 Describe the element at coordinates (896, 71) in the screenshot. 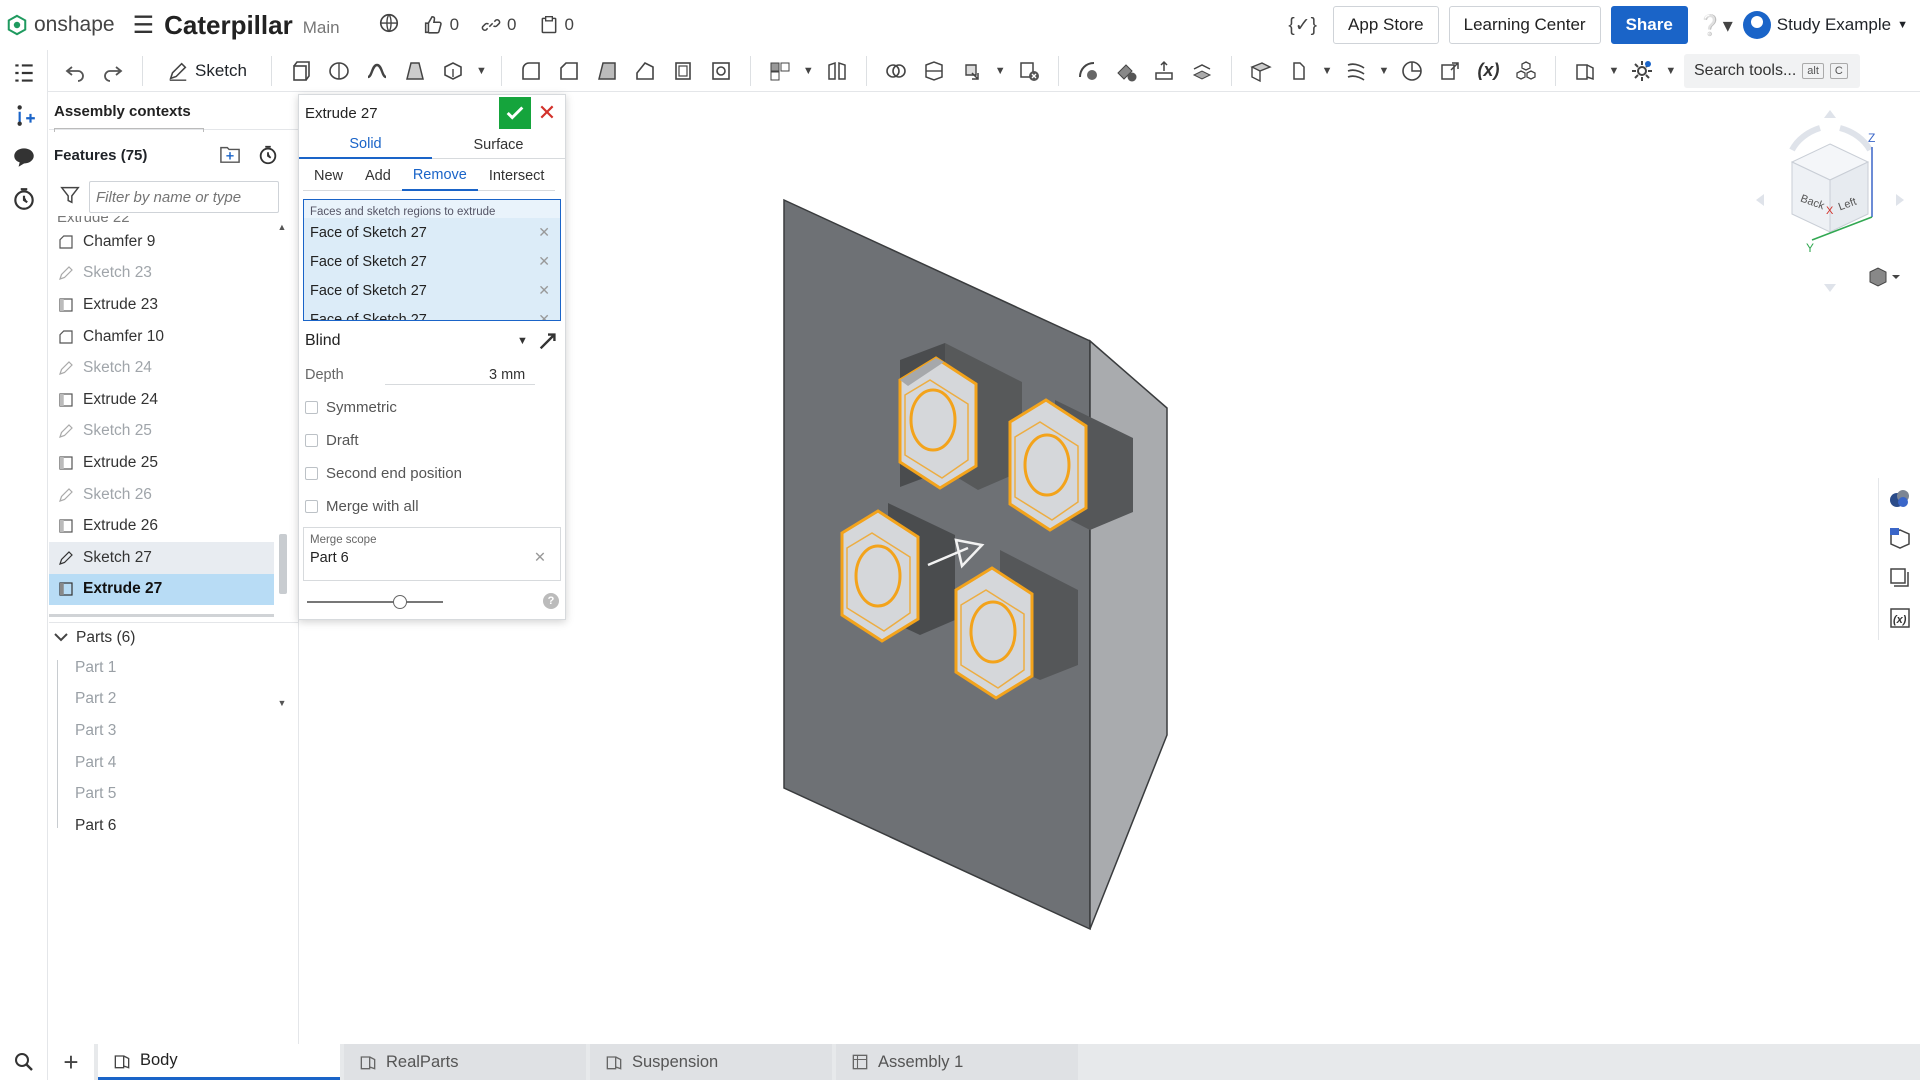

I see `boolean-icon` at that location.